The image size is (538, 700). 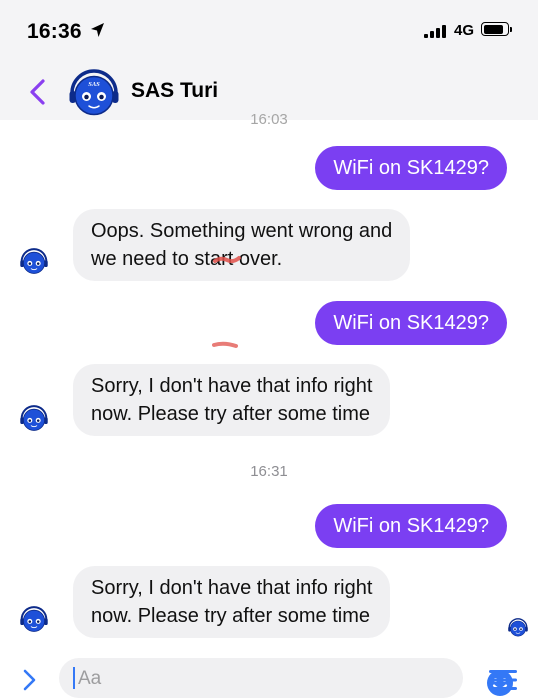 I want to click on back-chevron-icon, so click(x=38, y=92).